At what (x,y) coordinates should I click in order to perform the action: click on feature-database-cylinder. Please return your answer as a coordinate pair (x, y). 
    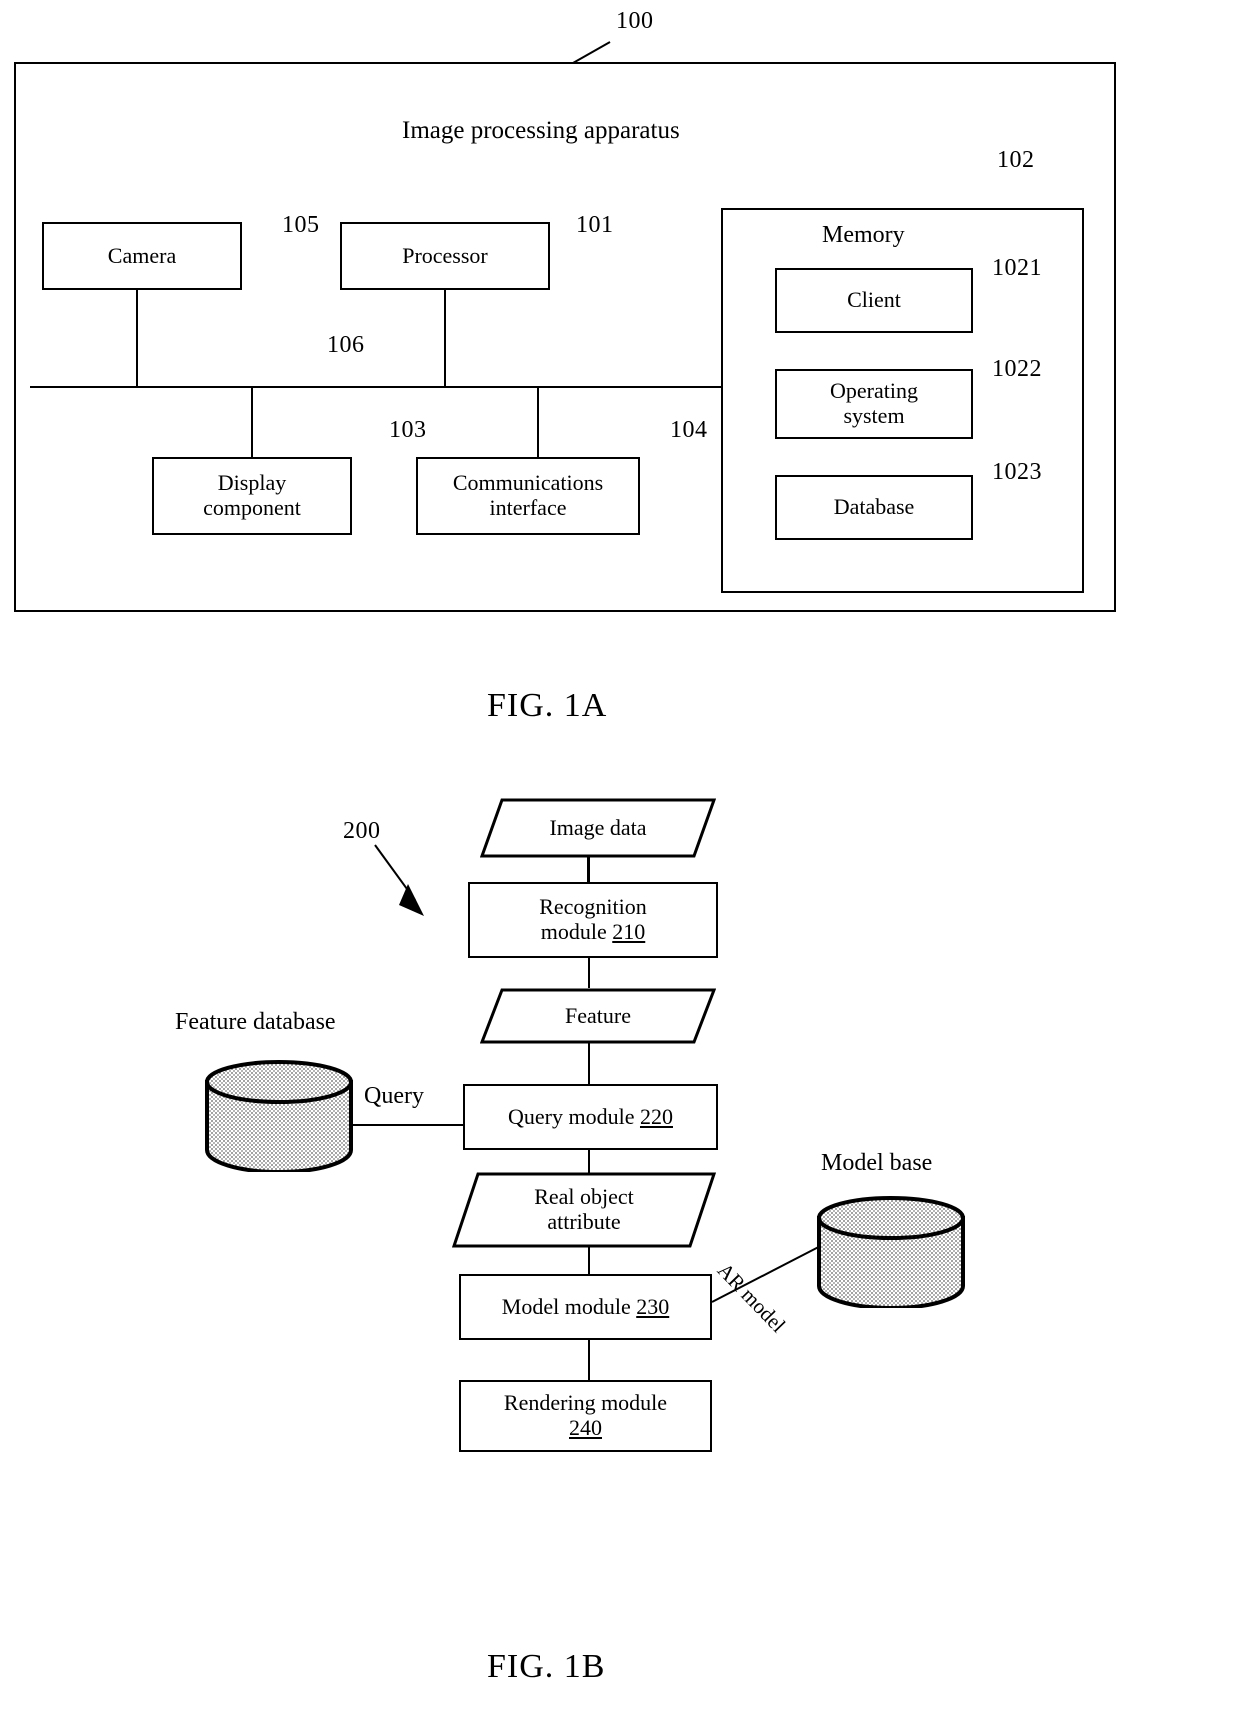
    Looking at the image, I should click on (279, 1117).